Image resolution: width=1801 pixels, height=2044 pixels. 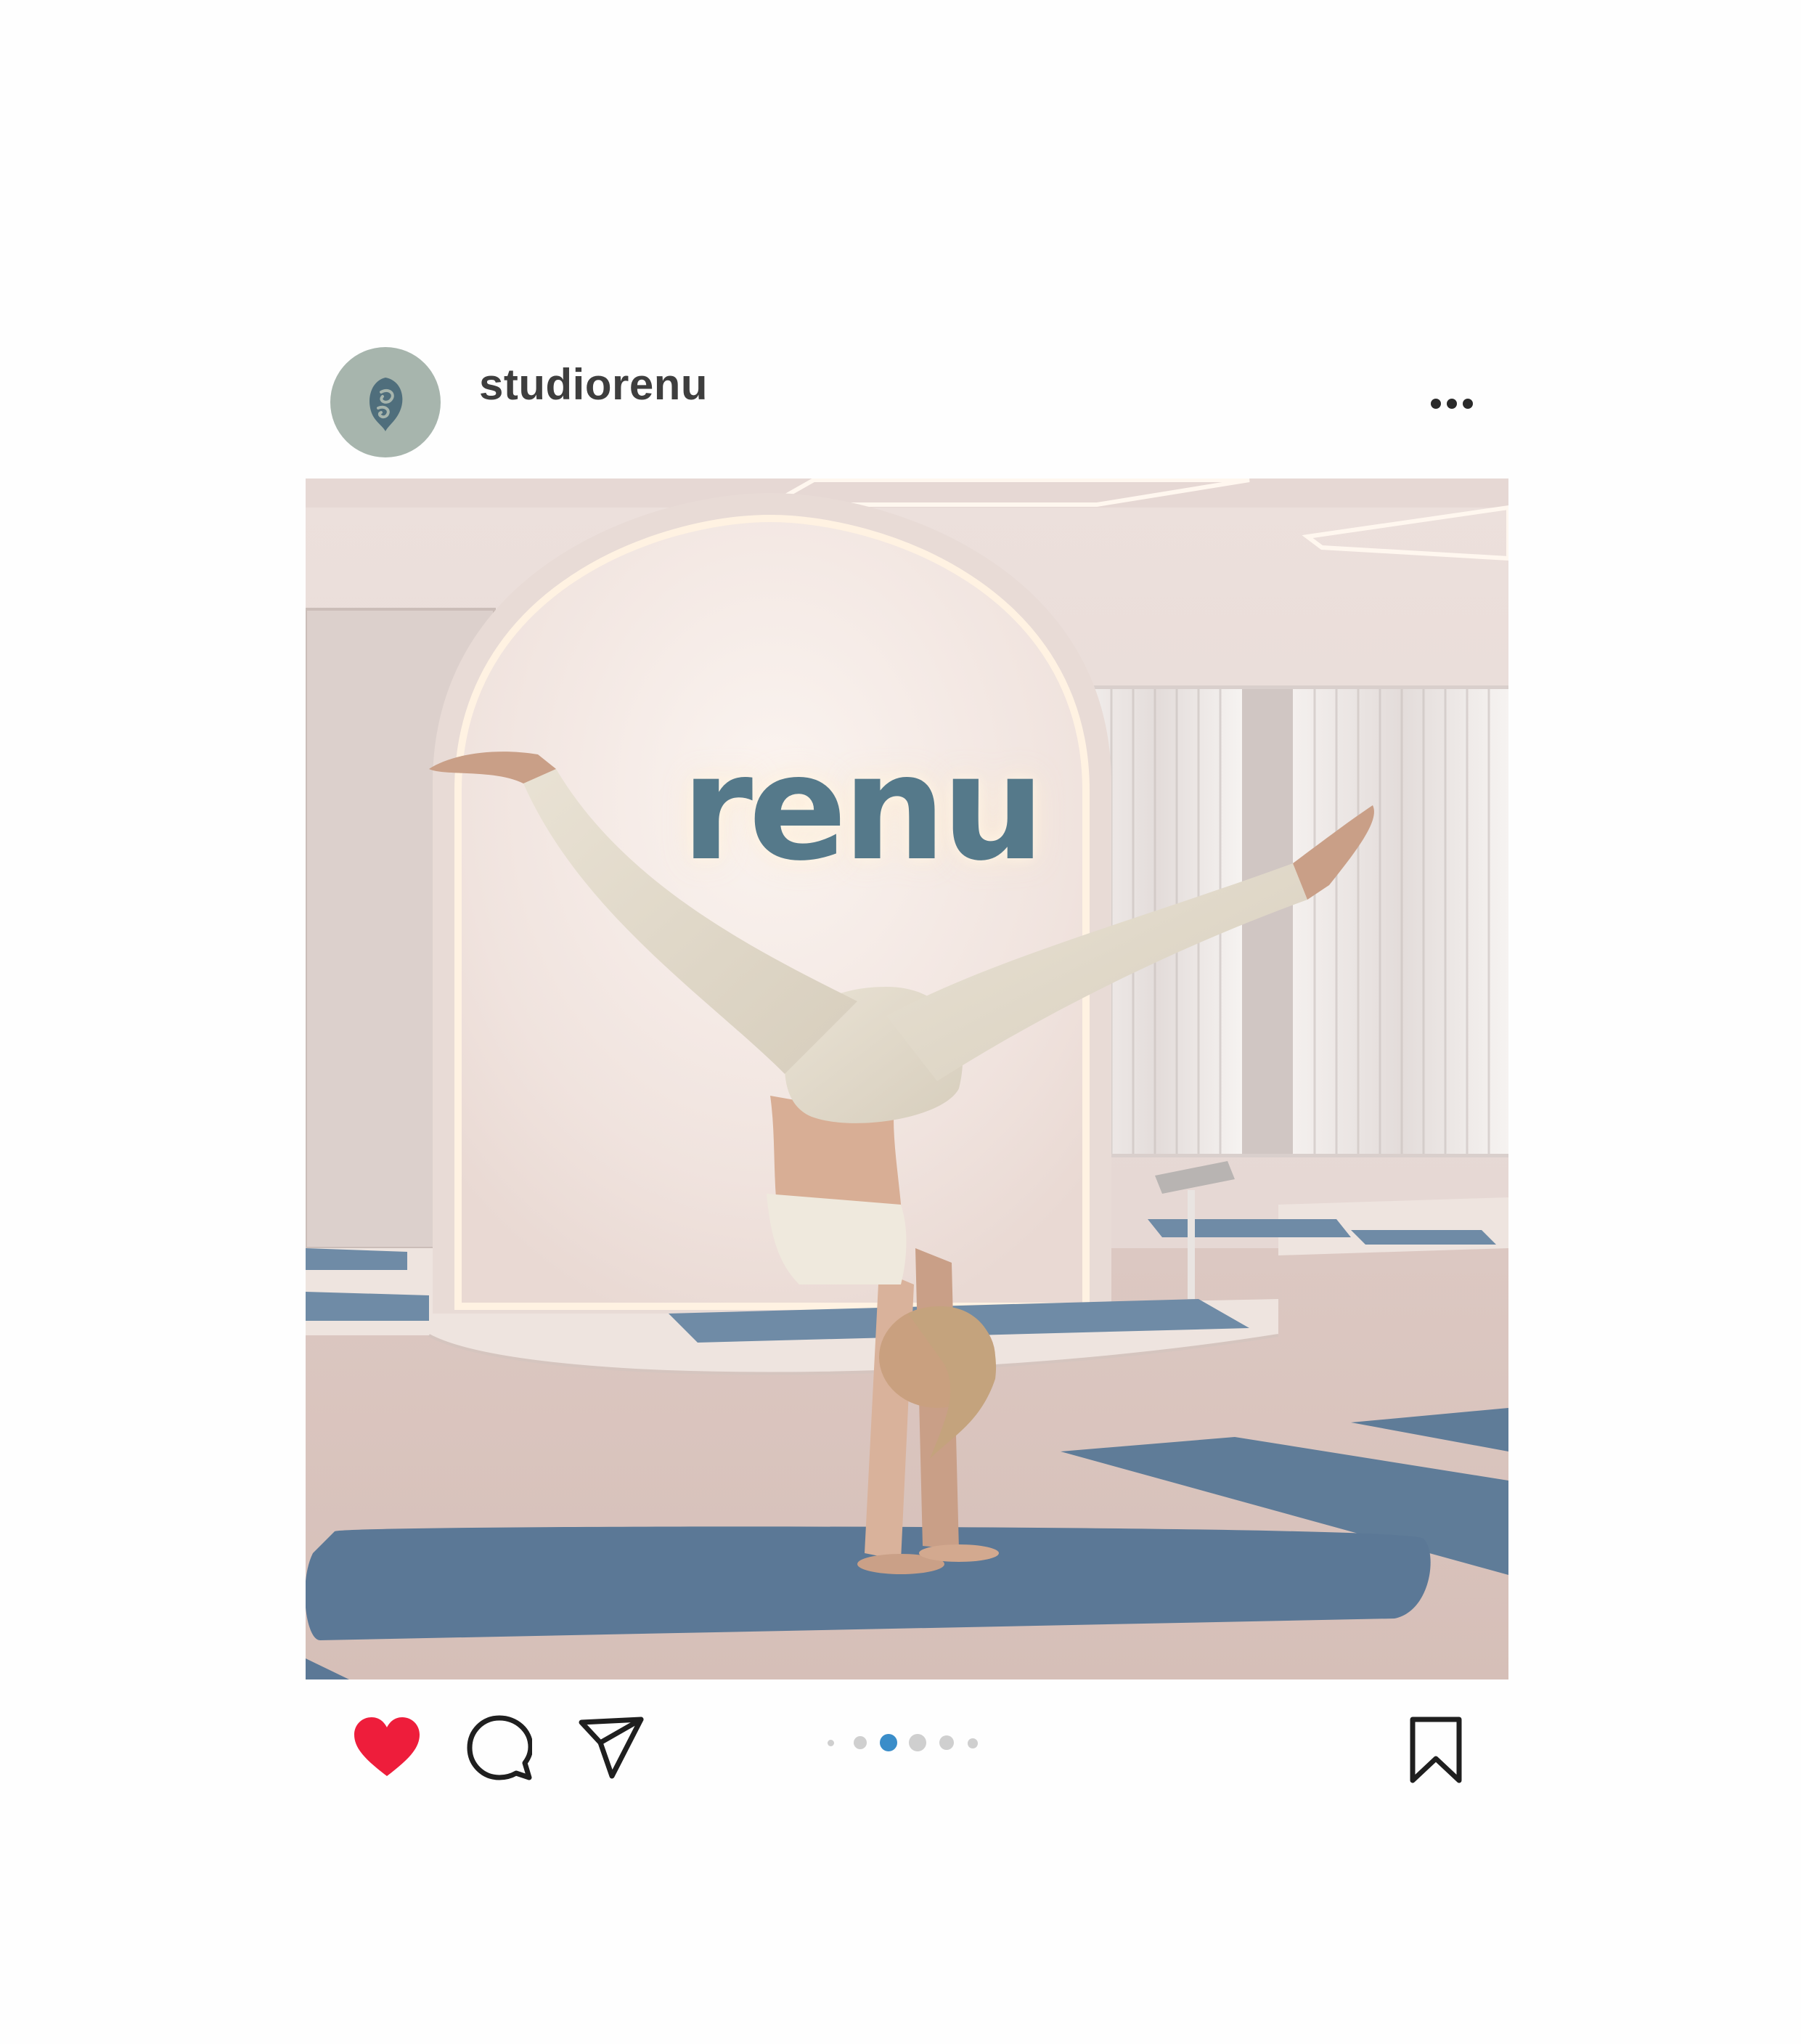 I want to click on carousel-dot-active, so click(x=888, y=1742).